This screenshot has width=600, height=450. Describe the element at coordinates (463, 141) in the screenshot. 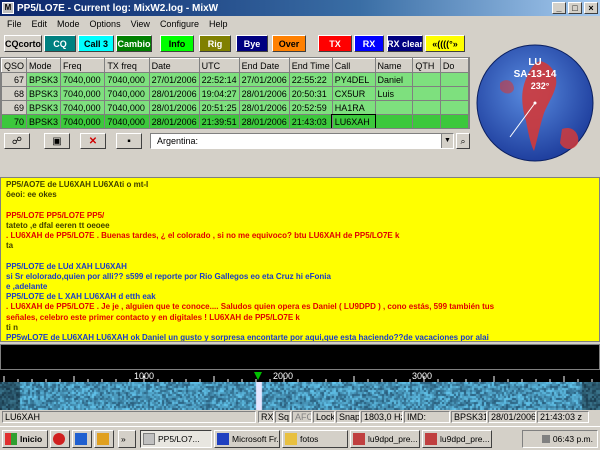

I see `search-icon: ⌕` at that location.